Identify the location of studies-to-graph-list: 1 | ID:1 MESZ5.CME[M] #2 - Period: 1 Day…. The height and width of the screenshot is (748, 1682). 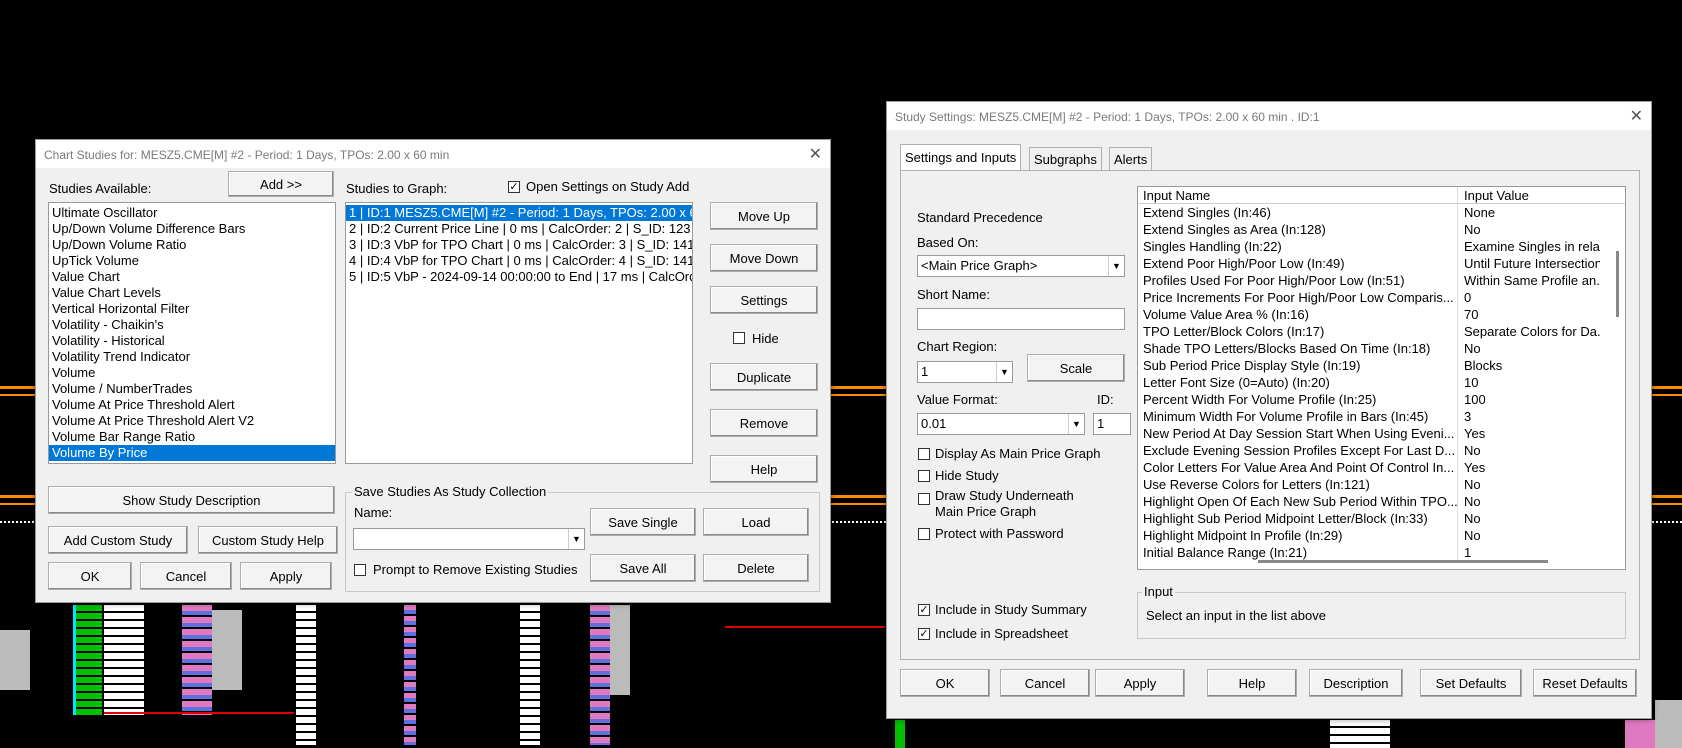
(519, 333).